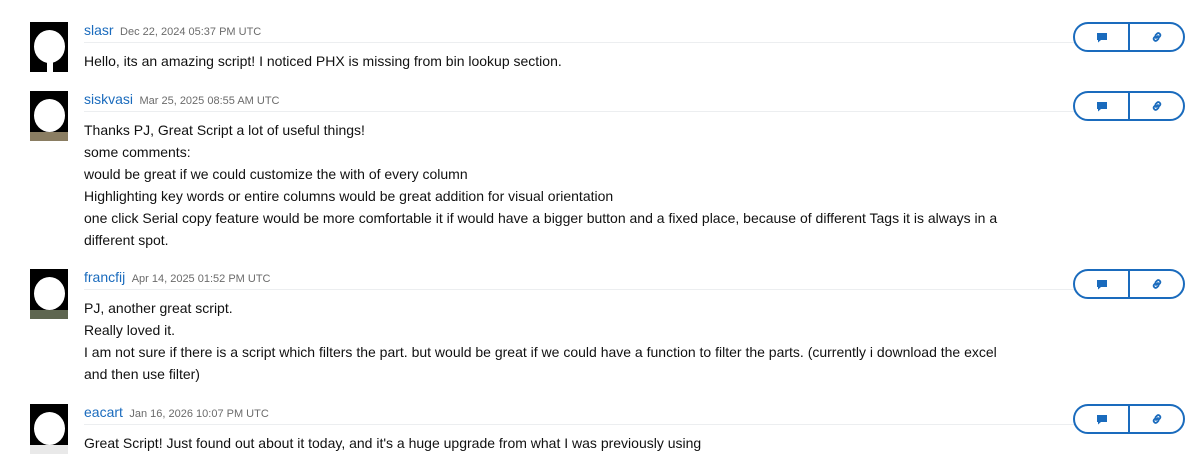 Image resolution: width=1203 pixels, height=468 pixels. Describe the element at coordinates (158, 308) in the screenshot. I see `comment-line: PJ, another great script.` at that location.